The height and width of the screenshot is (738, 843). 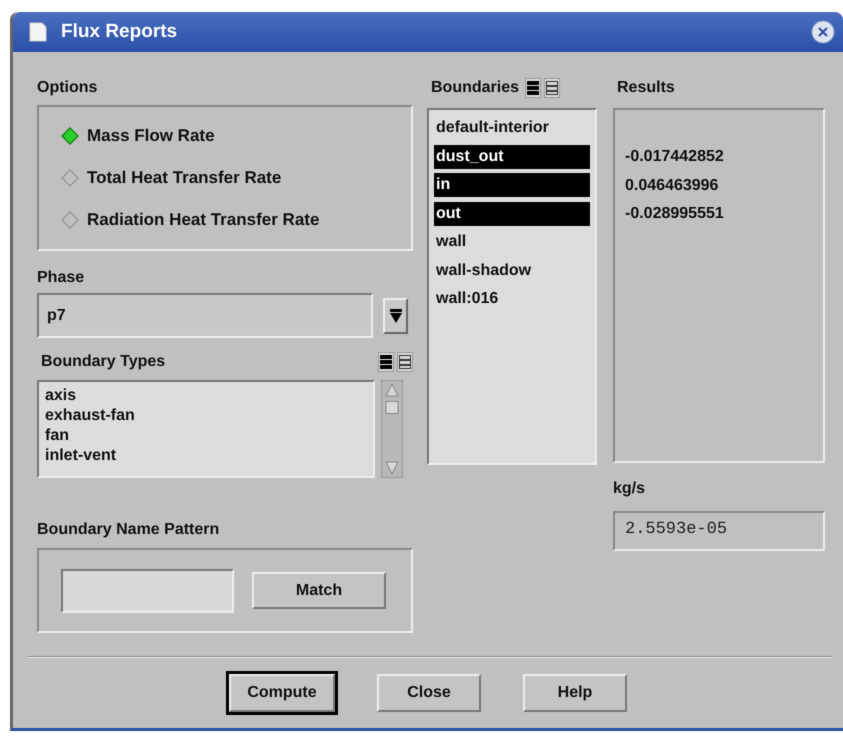 I want to click on section-label: Boundaries, so click(x=475, y=88).